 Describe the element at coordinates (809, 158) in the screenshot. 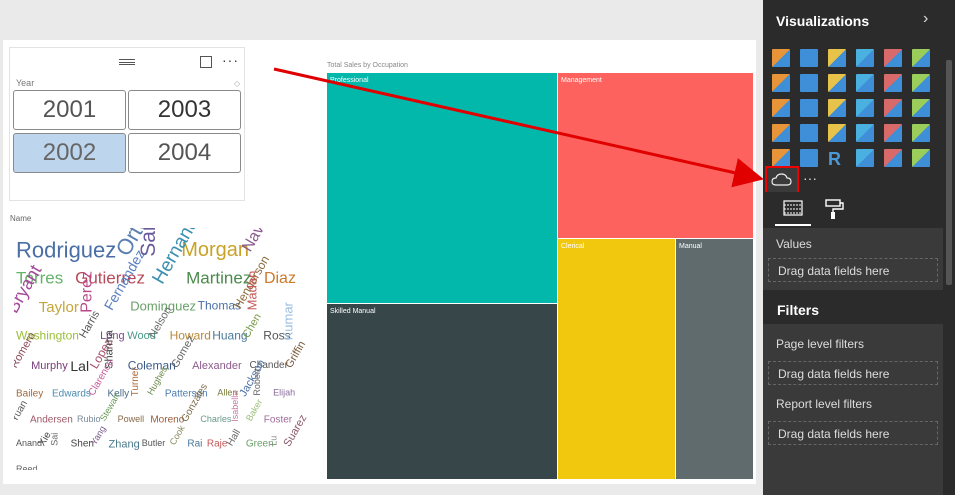

I see `donut-icon` at that location.